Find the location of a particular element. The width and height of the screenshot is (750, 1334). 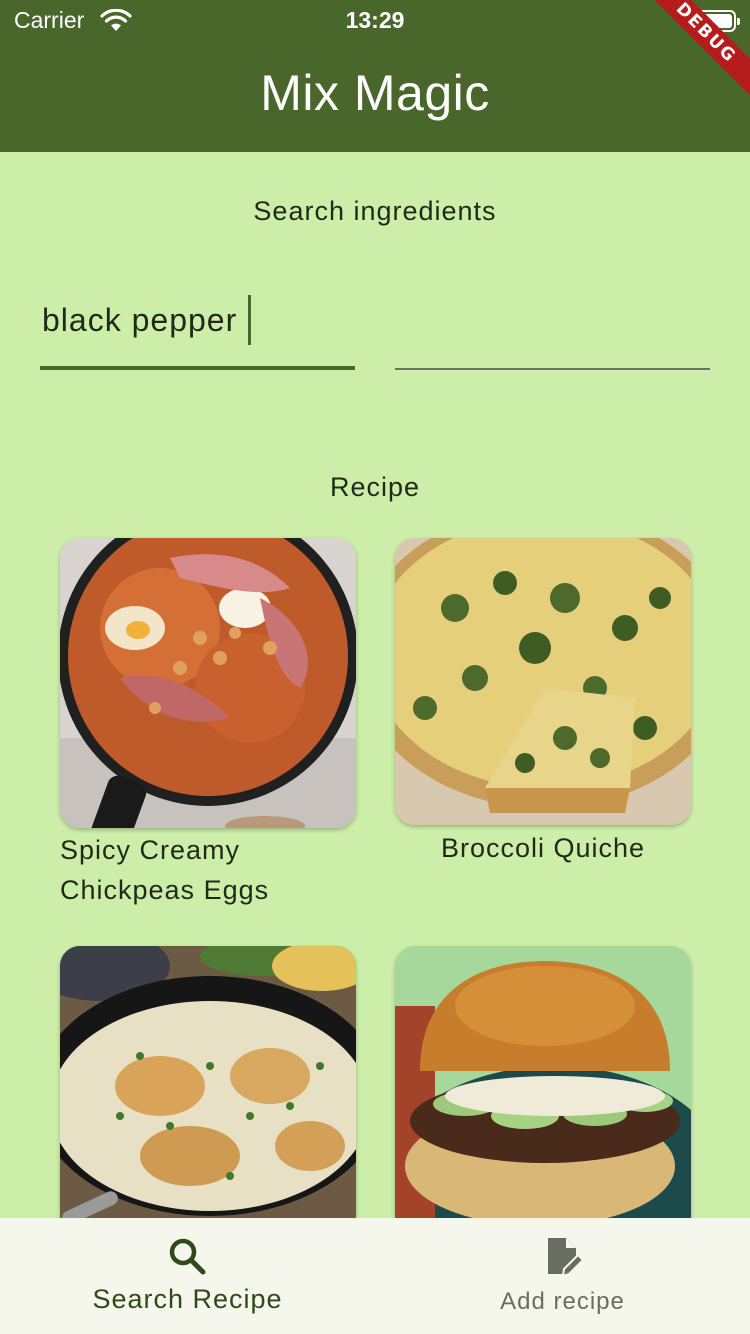

nav-item-add-recipe: Add recipe is located at coordinates (562, 1276).